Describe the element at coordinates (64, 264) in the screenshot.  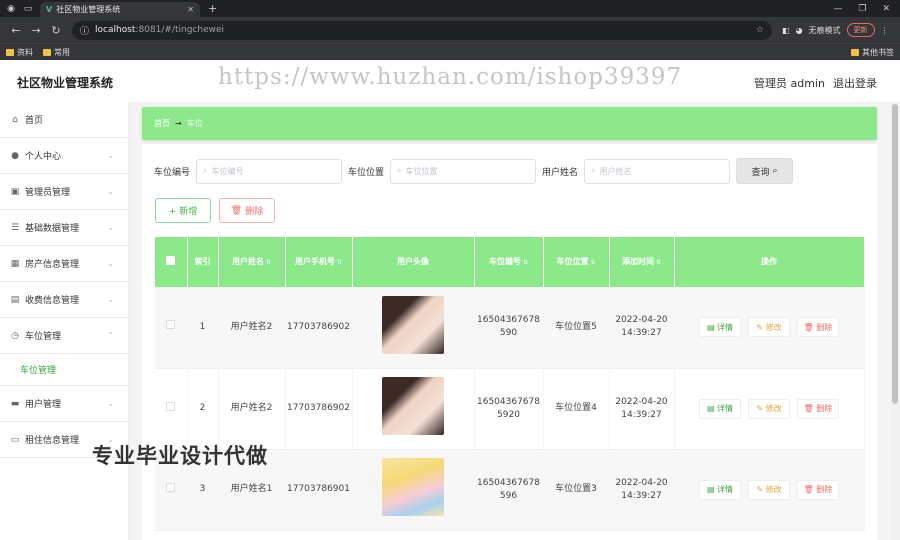
I see `sidebar-item-house: ▦ 房产信息管理 ⌄` at that location.